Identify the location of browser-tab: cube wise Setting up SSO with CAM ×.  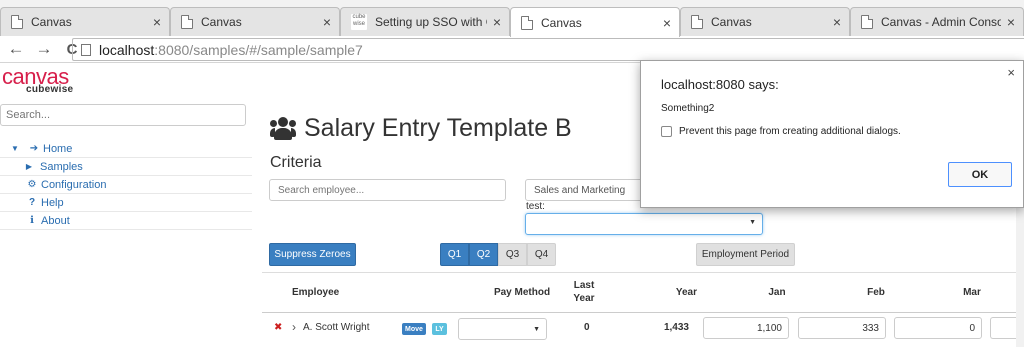
(425, 21).